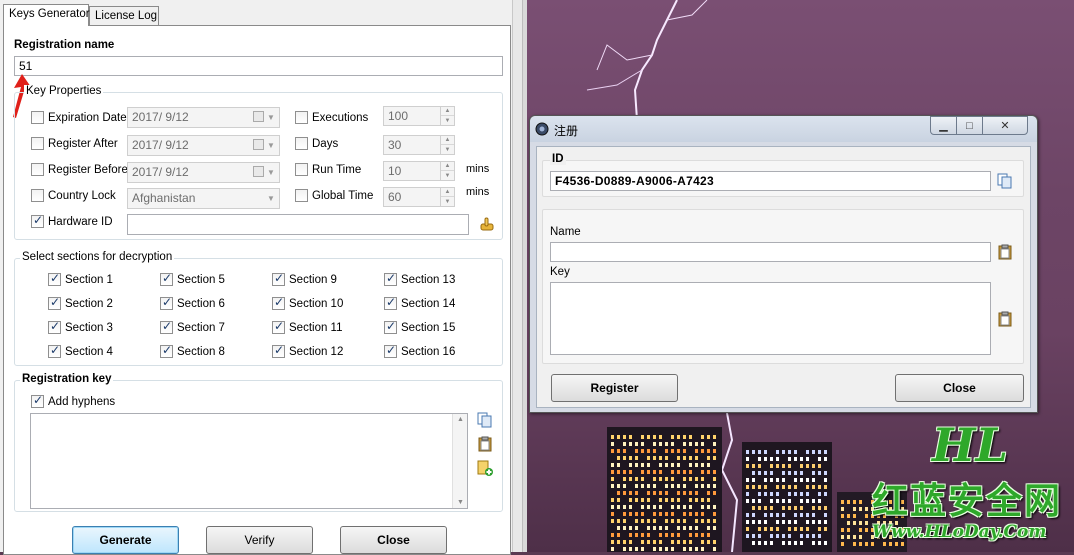  Describe the element at coordinates (64, 45) in the screenshot. I see `registration-name-label: Registration name` at that location.